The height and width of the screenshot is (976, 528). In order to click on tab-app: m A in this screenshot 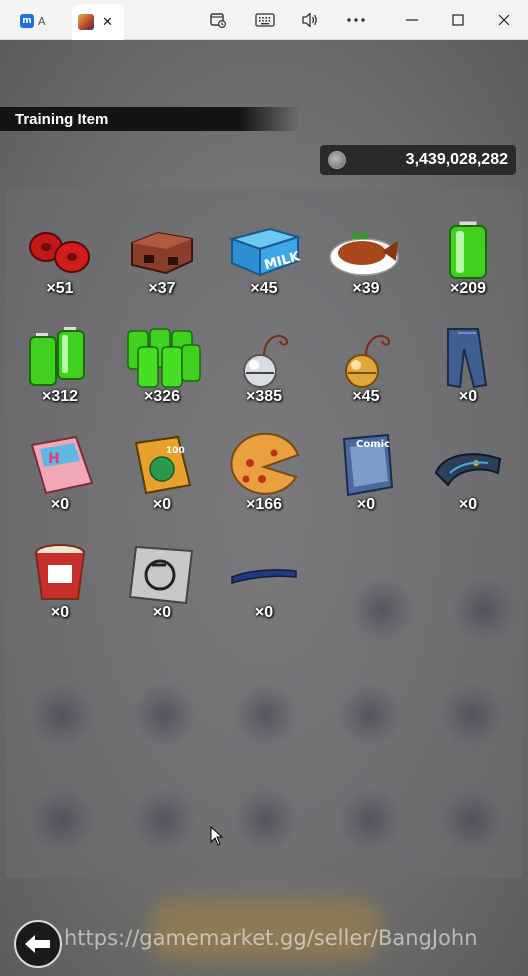, I will do `click(41, 21)`.